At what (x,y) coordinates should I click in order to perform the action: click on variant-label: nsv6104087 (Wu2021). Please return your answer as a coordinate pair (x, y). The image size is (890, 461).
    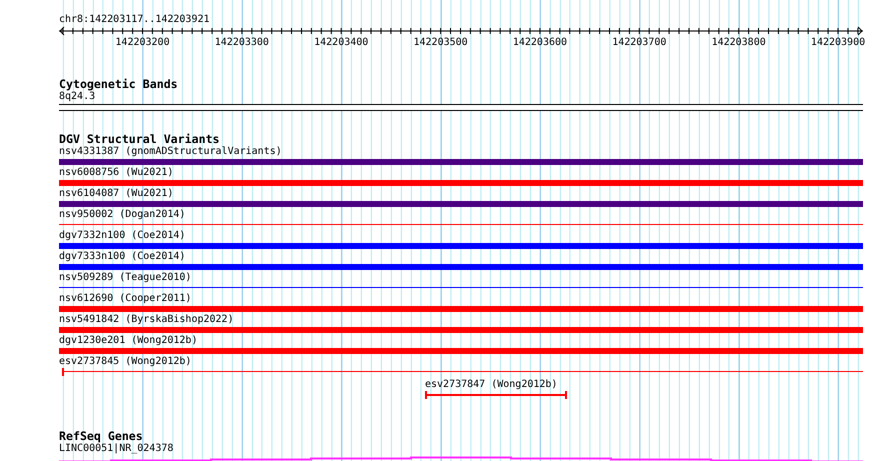
    Looking at the image, I should click on (116, 194).